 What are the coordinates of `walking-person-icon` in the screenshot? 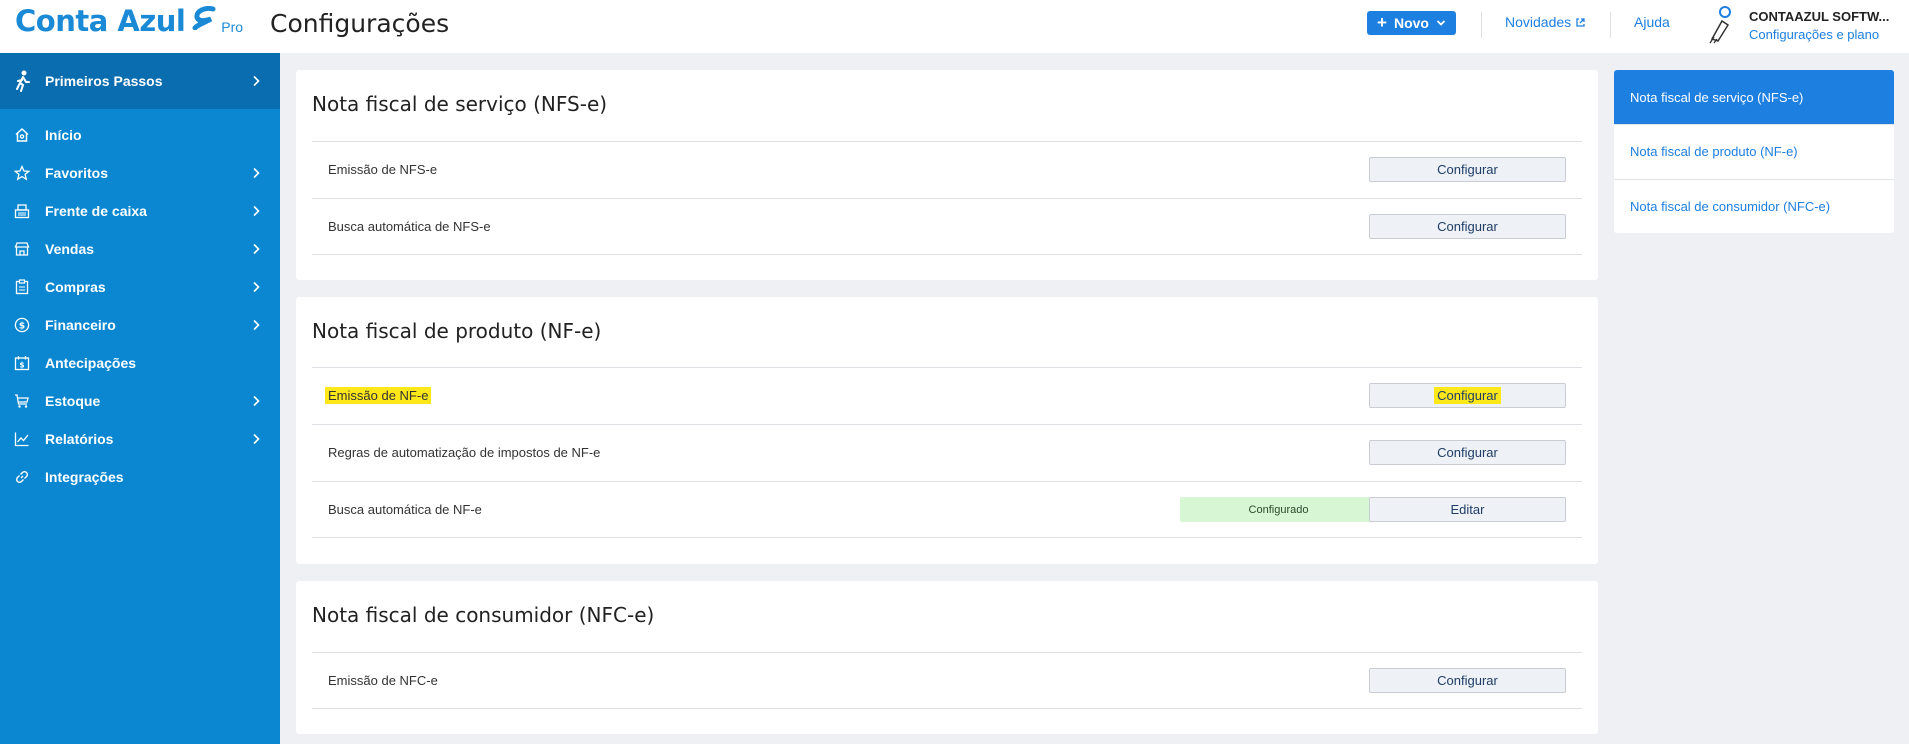 It's located at (23, 81).